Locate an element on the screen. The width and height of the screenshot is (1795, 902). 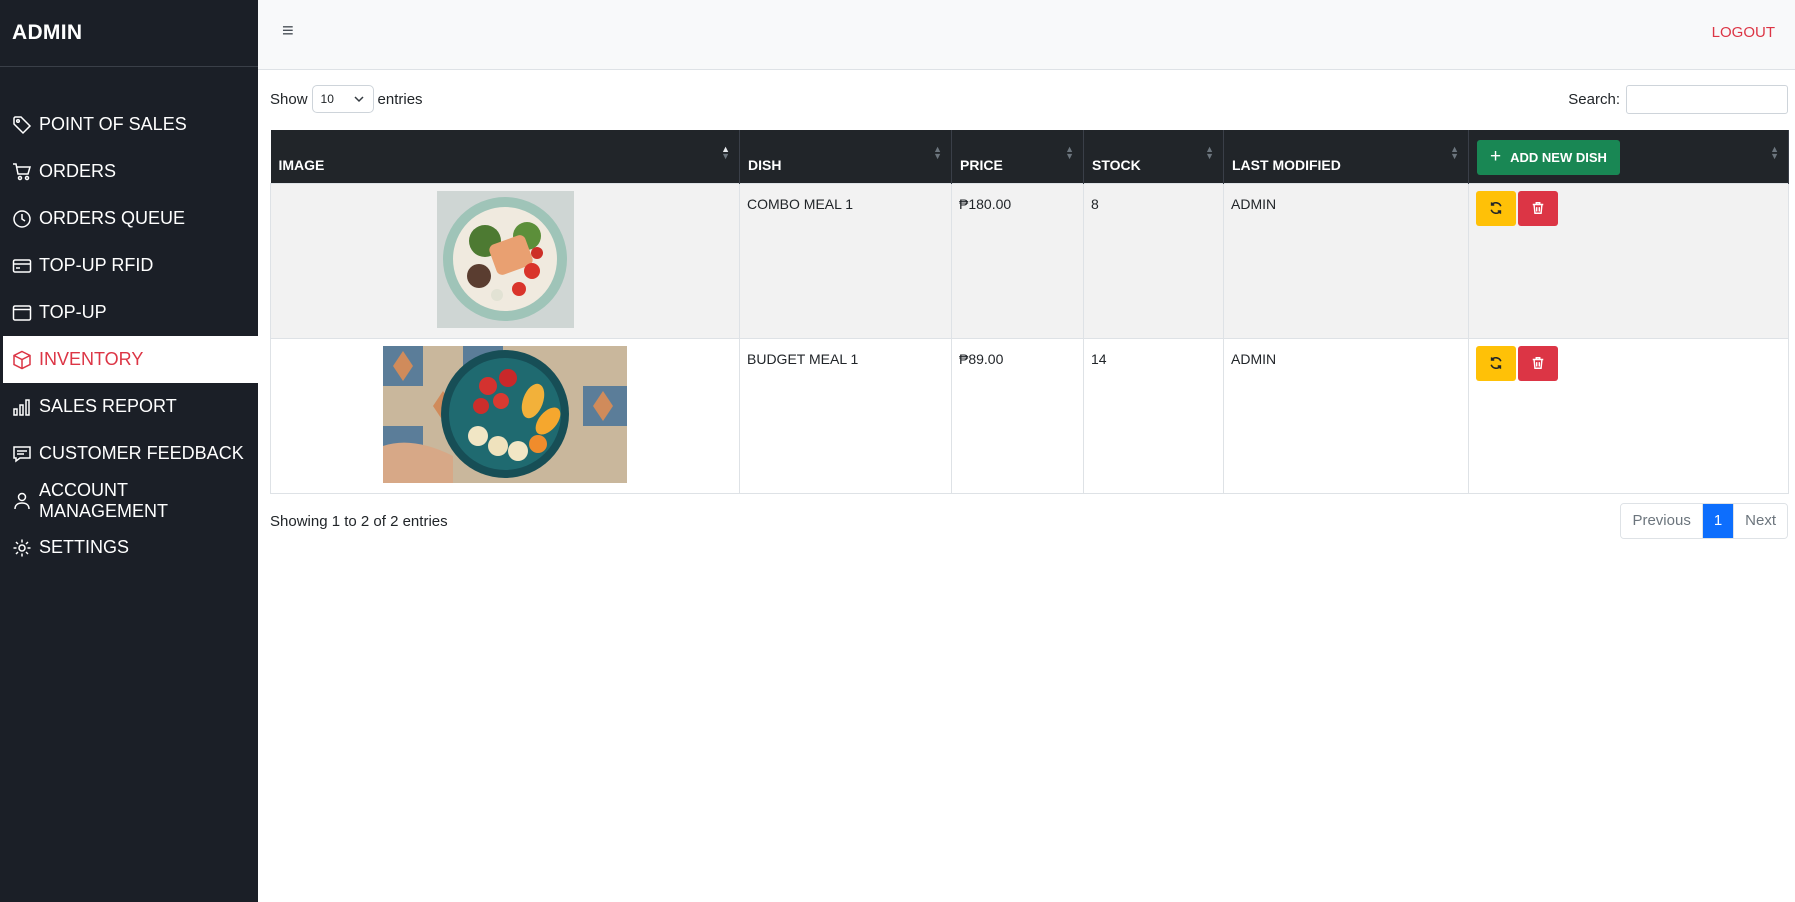
table-controls: Show 10 entries Search: is located at coordinates (1029, 100).